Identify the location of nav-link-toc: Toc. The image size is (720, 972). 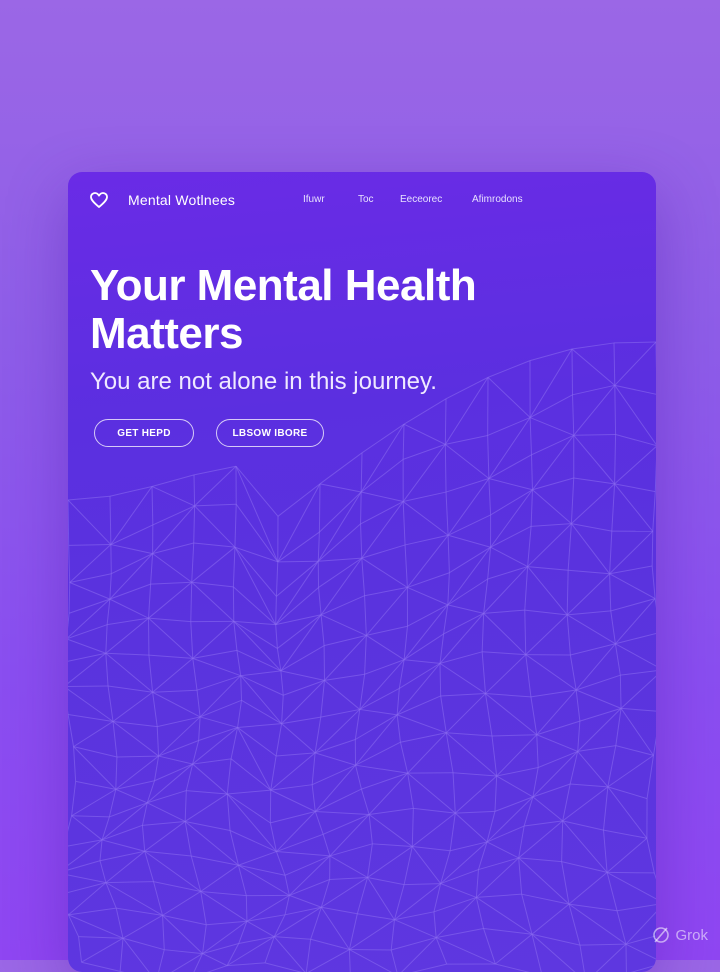
(366, 199).